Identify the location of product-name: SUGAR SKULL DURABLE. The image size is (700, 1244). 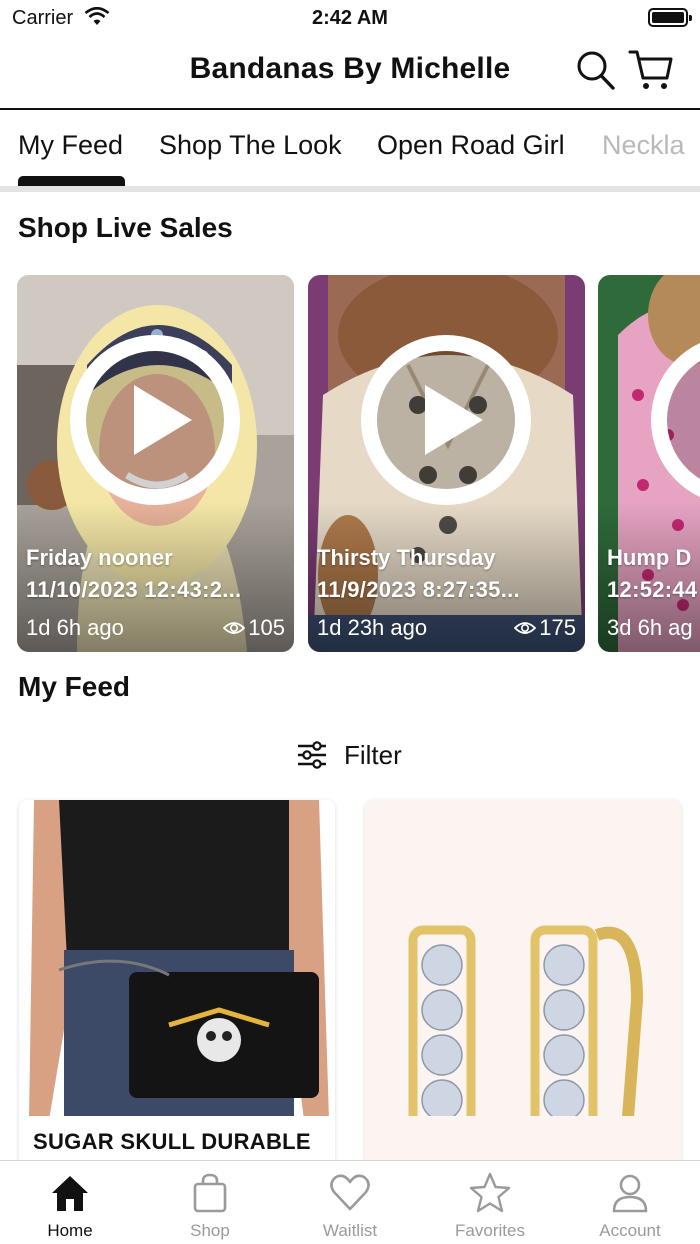
(172, 1141).